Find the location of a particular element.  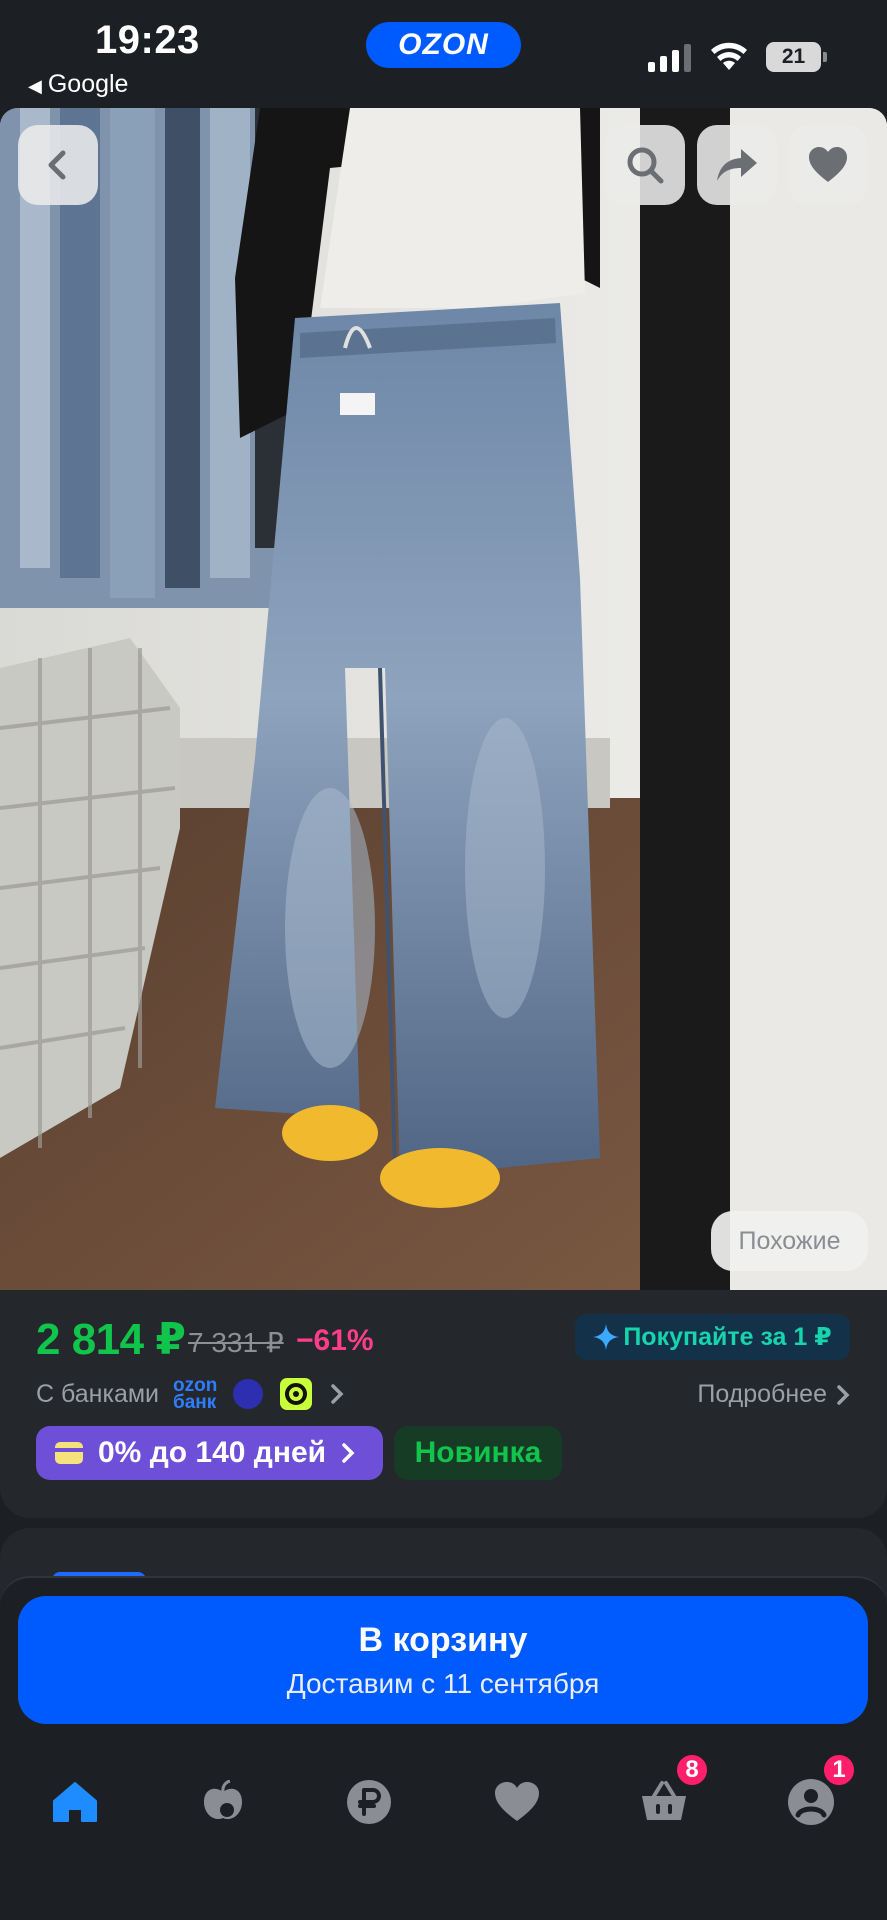

bank-offers-row: С банками ozon банк is located at coordinates (191, 1394).